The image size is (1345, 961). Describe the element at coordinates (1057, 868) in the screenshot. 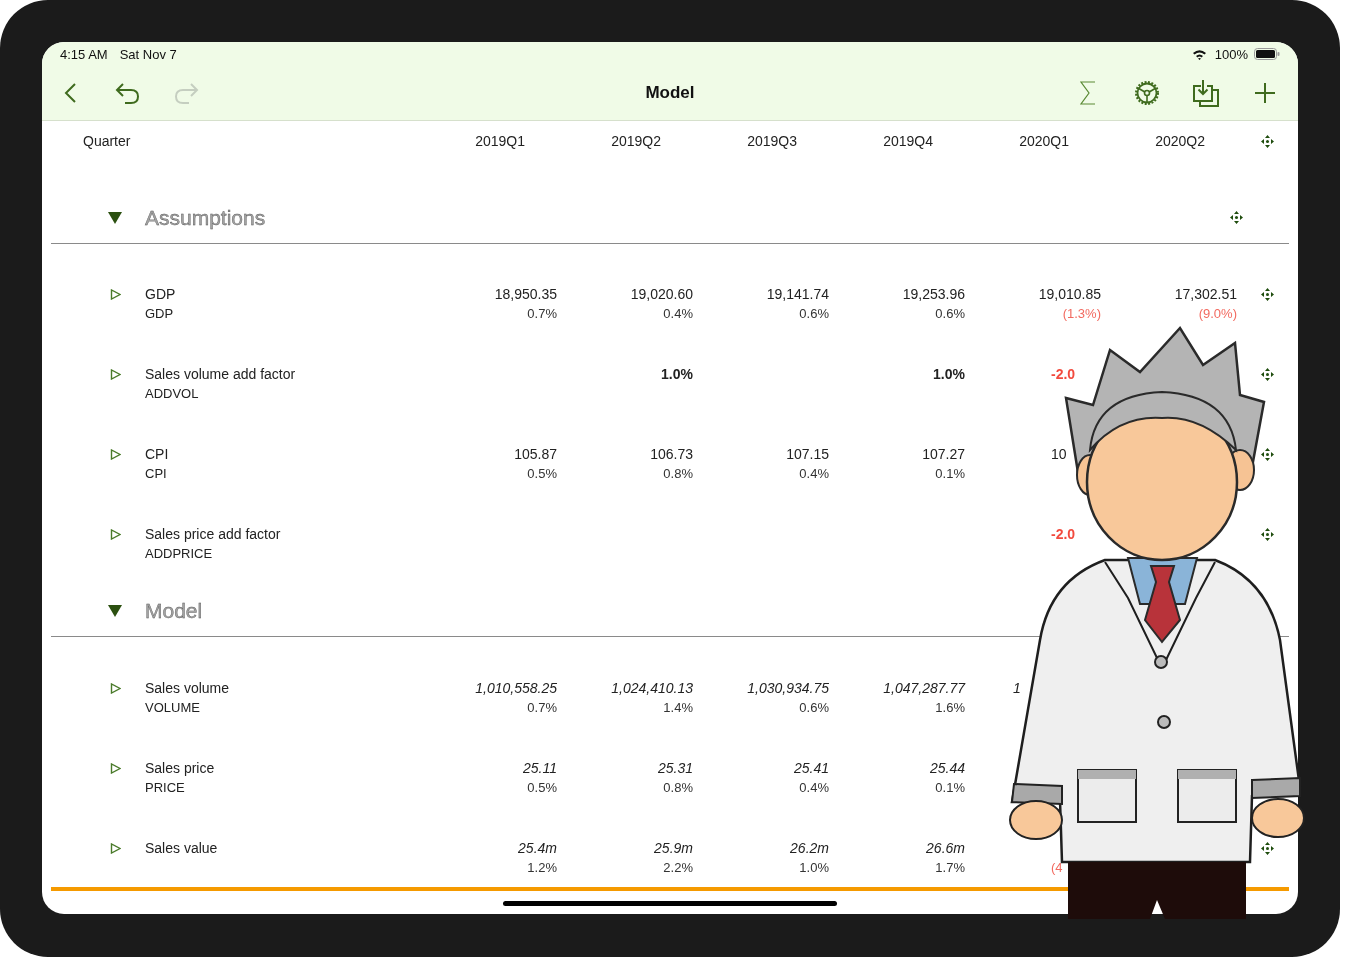

I see `cell-change: (4` at that location.